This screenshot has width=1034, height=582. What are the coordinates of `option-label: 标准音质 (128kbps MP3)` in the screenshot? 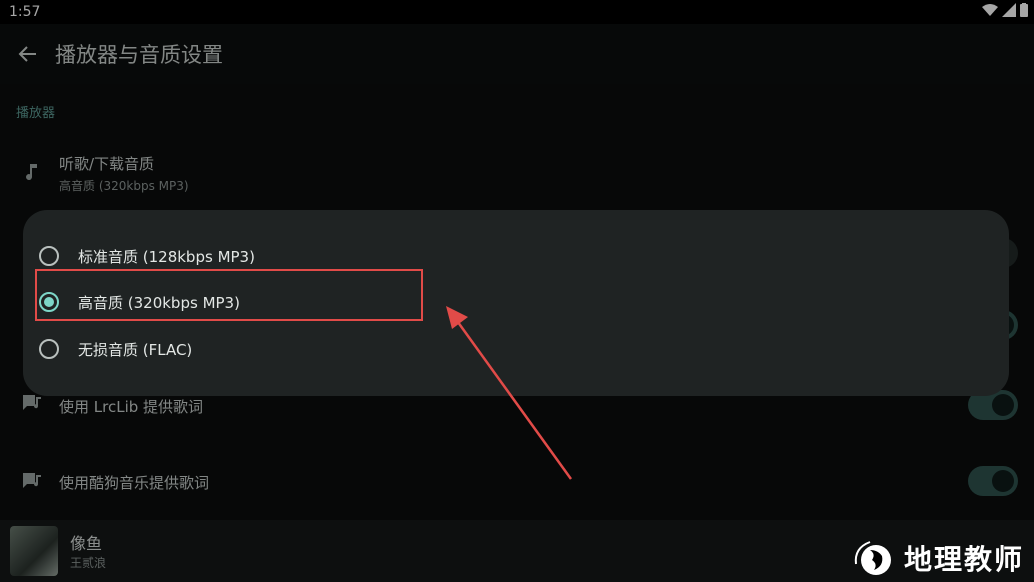 It's located at (166, 257).